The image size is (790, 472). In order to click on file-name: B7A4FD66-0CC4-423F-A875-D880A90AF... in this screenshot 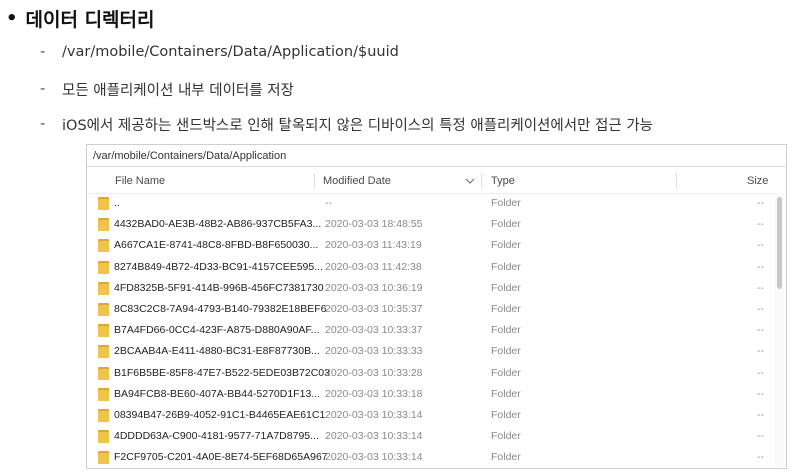, I will do `click(217, 330)`.